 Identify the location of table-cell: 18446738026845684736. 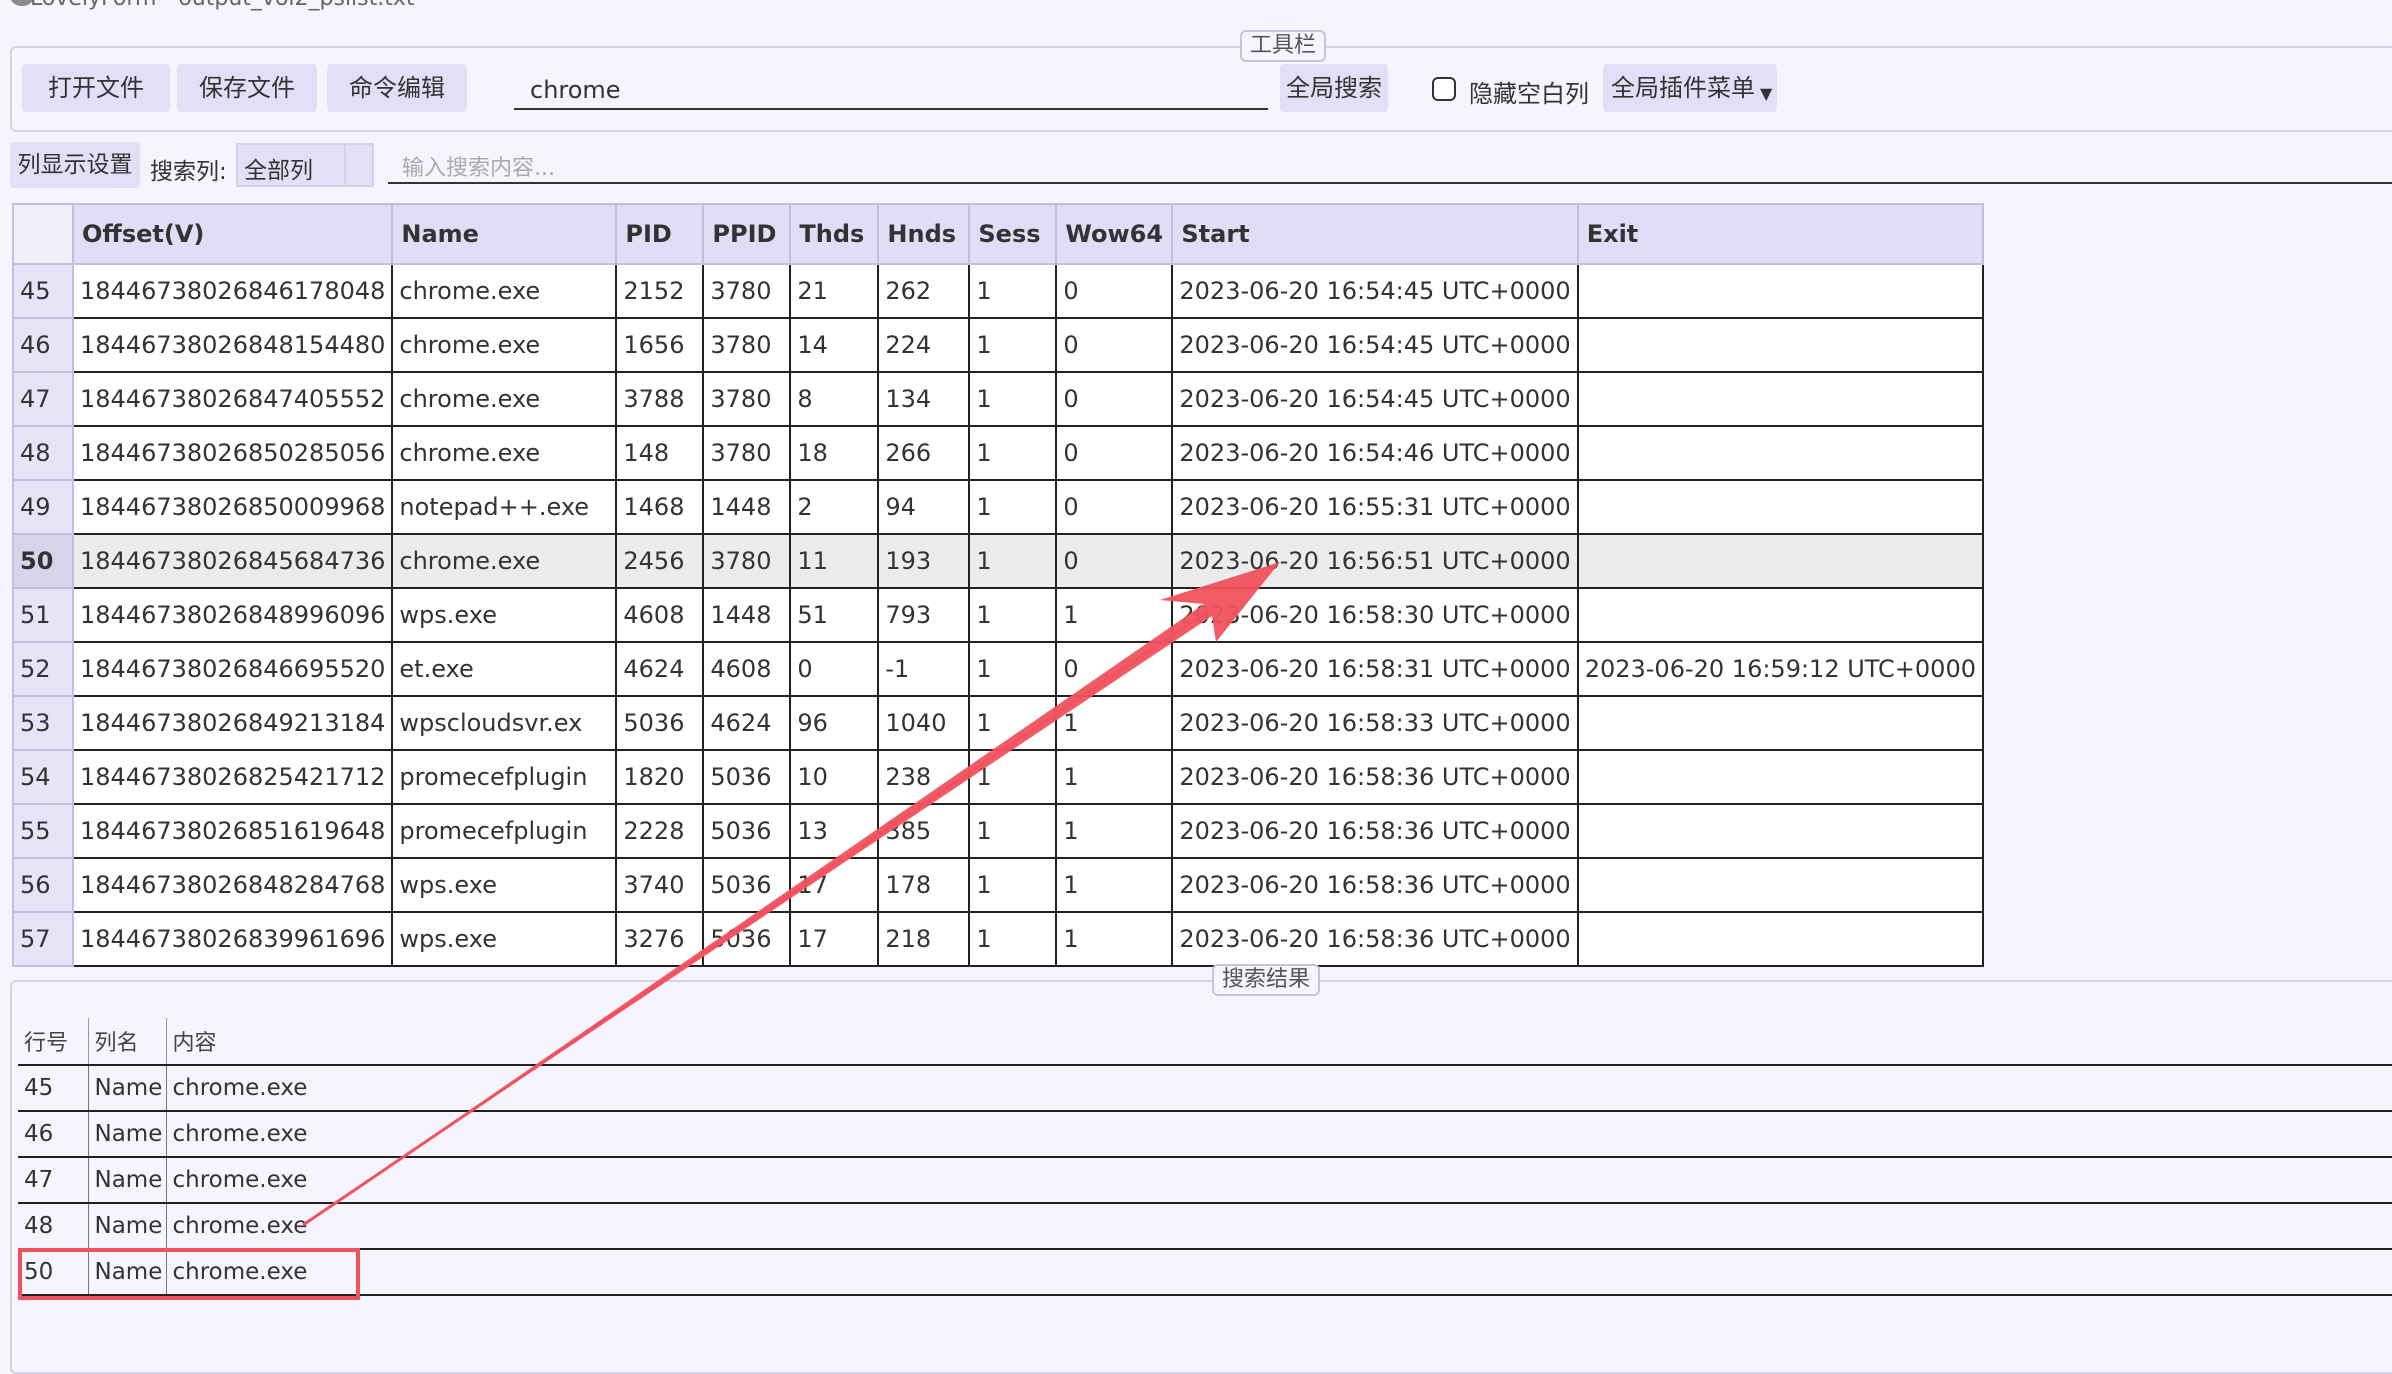
(232, 561).